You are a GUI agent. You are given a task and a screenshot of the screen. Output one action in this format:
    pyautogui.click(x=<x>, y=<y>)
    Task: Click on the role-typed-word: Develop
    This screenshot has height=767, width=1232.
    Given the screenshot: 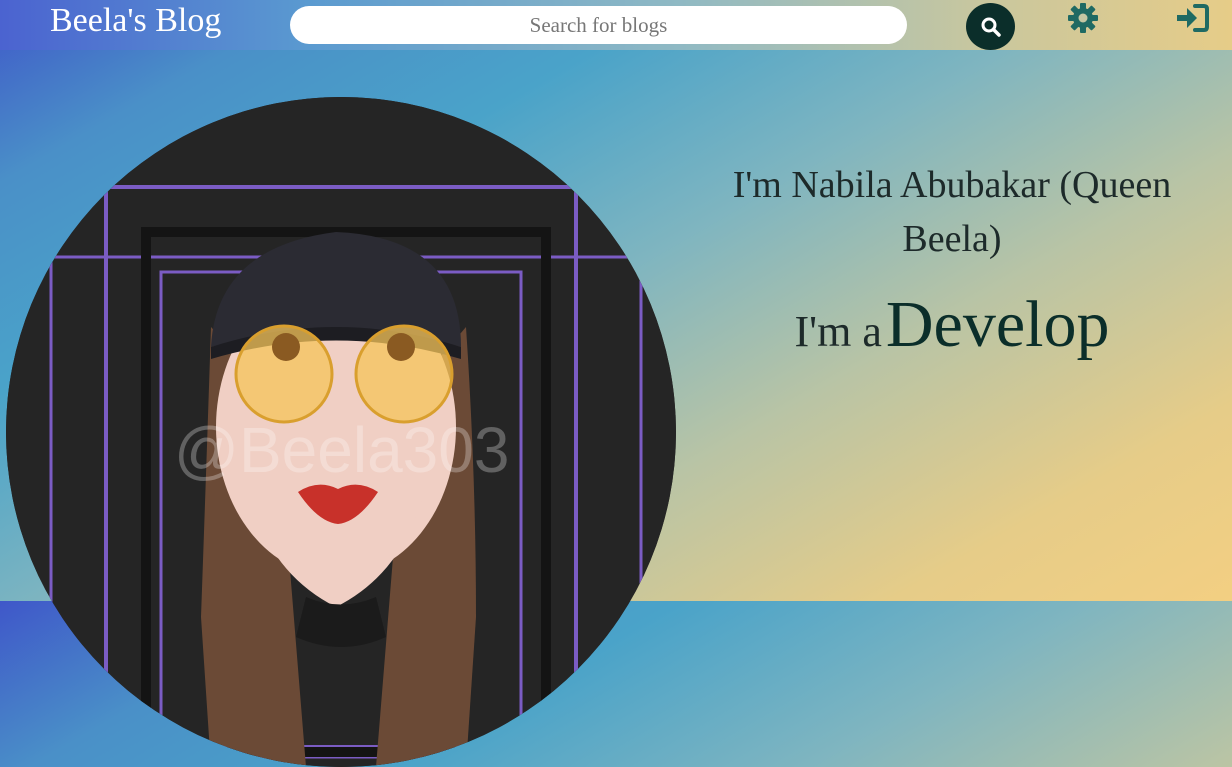 What is the action you would take?
    pyautogui.click(x=997, y=324)
    